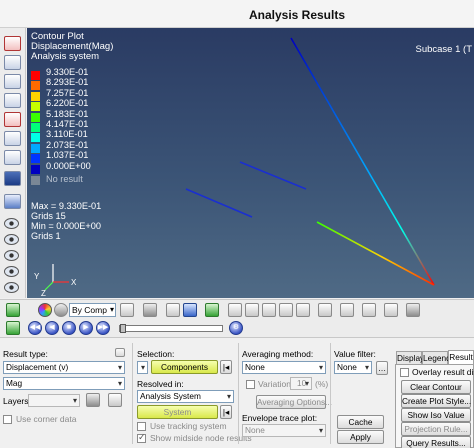 The height and width of the screenshot is (448, 474). I want to click on left-toolbar, so click(13, 163).